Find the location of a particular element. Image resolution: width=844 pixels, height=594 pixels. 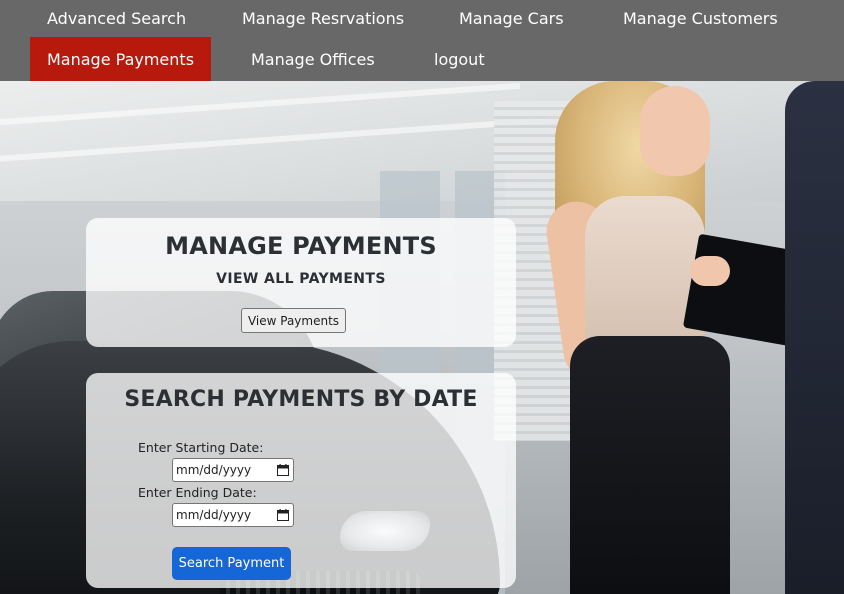

end-date-input: mm/dd/yyyy is located at coordinates (233, 515).